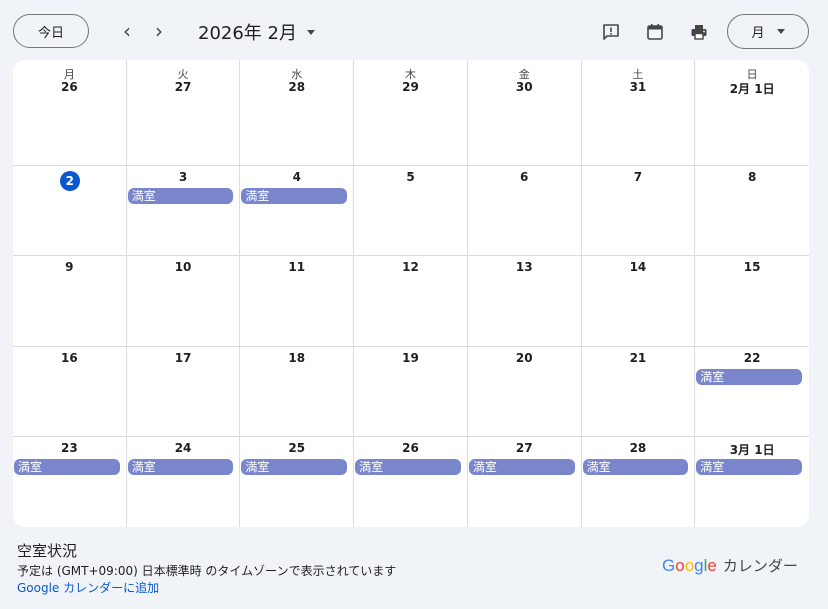 The width and height of the screenshot is (828, 609). I want to click on date-number: 23, so click(69, 448).